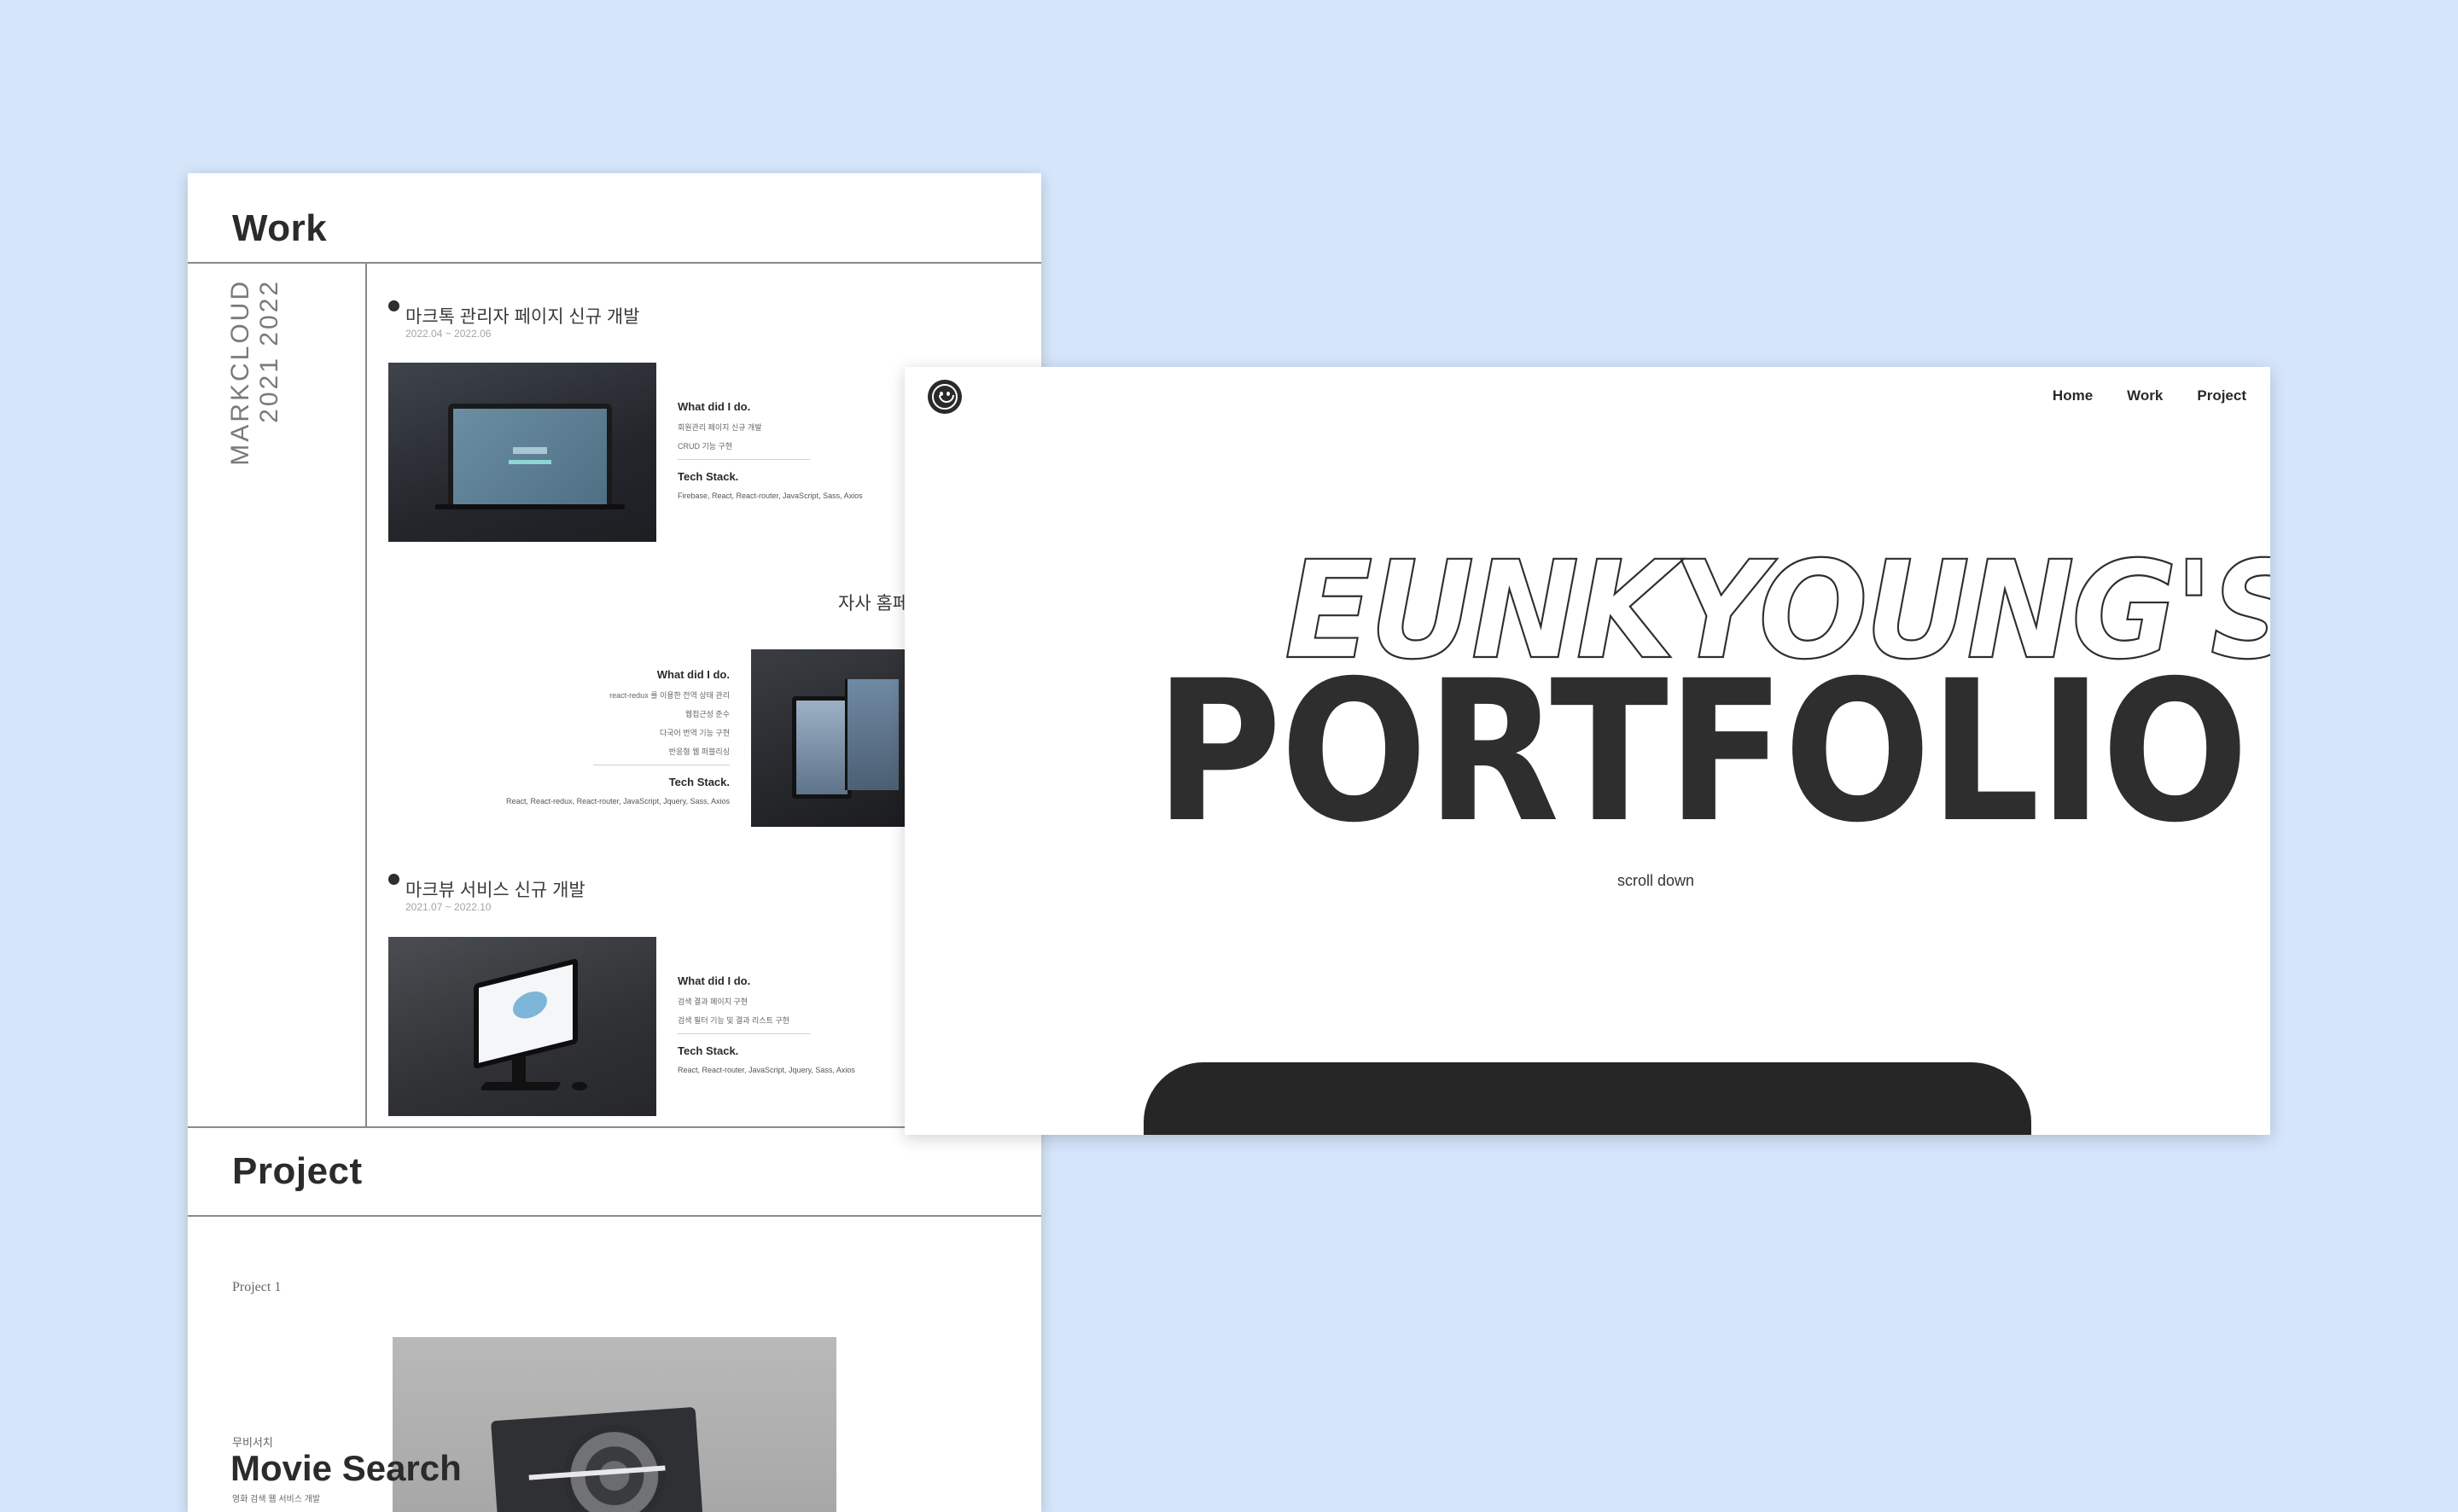 The image size is (2458, 1512). Describe the element at coordinates (694, 733) in the screenshot. I see `what-line: 다국어 번역 기능 구현` at that location.